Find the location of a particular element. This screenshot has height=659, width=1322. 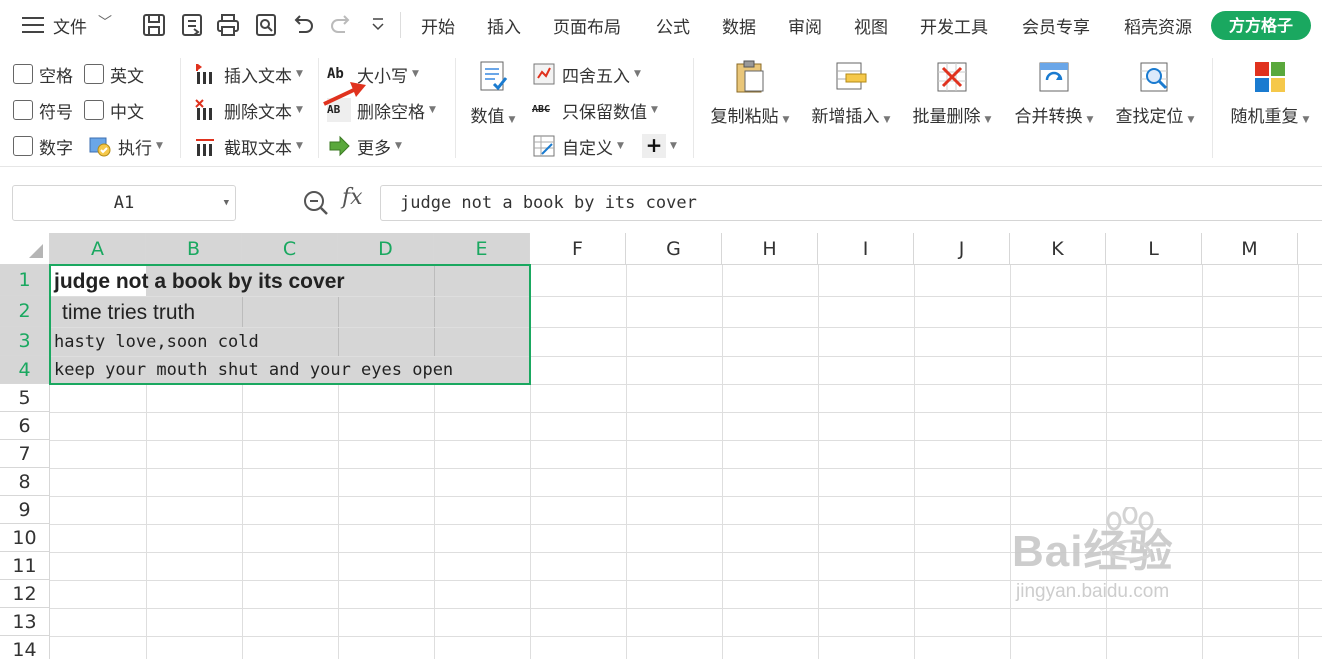

tab-data: 数据 is located at coordinates (739, 25).